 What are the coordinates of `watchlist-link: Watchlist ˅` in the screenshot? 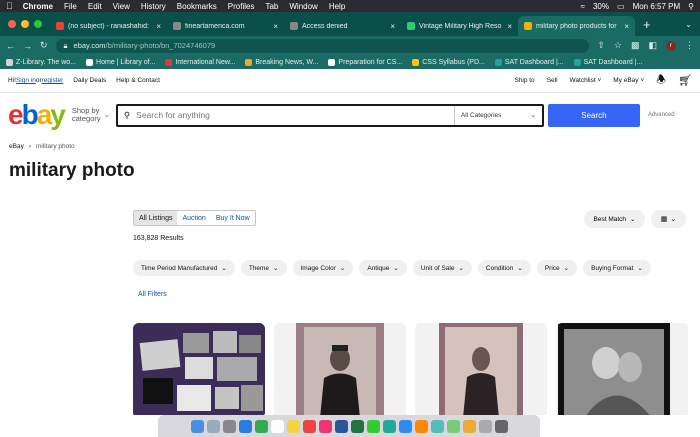 It's located at (586, 80).